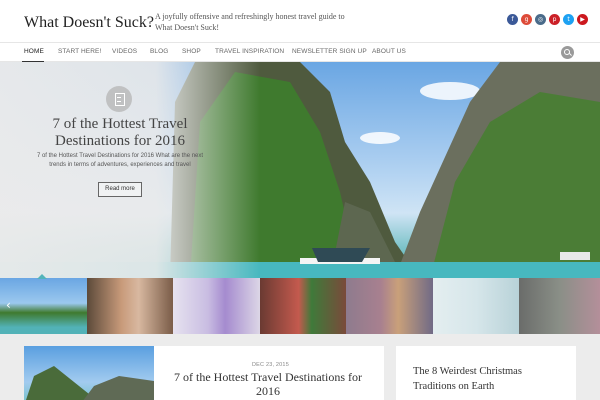 This screenshot has width=600, height=400. What do you see at coordinates (124, 51) in the screenshot?
I see `nav-item-videos: VIDEOS` at bounding box center [124, 51].